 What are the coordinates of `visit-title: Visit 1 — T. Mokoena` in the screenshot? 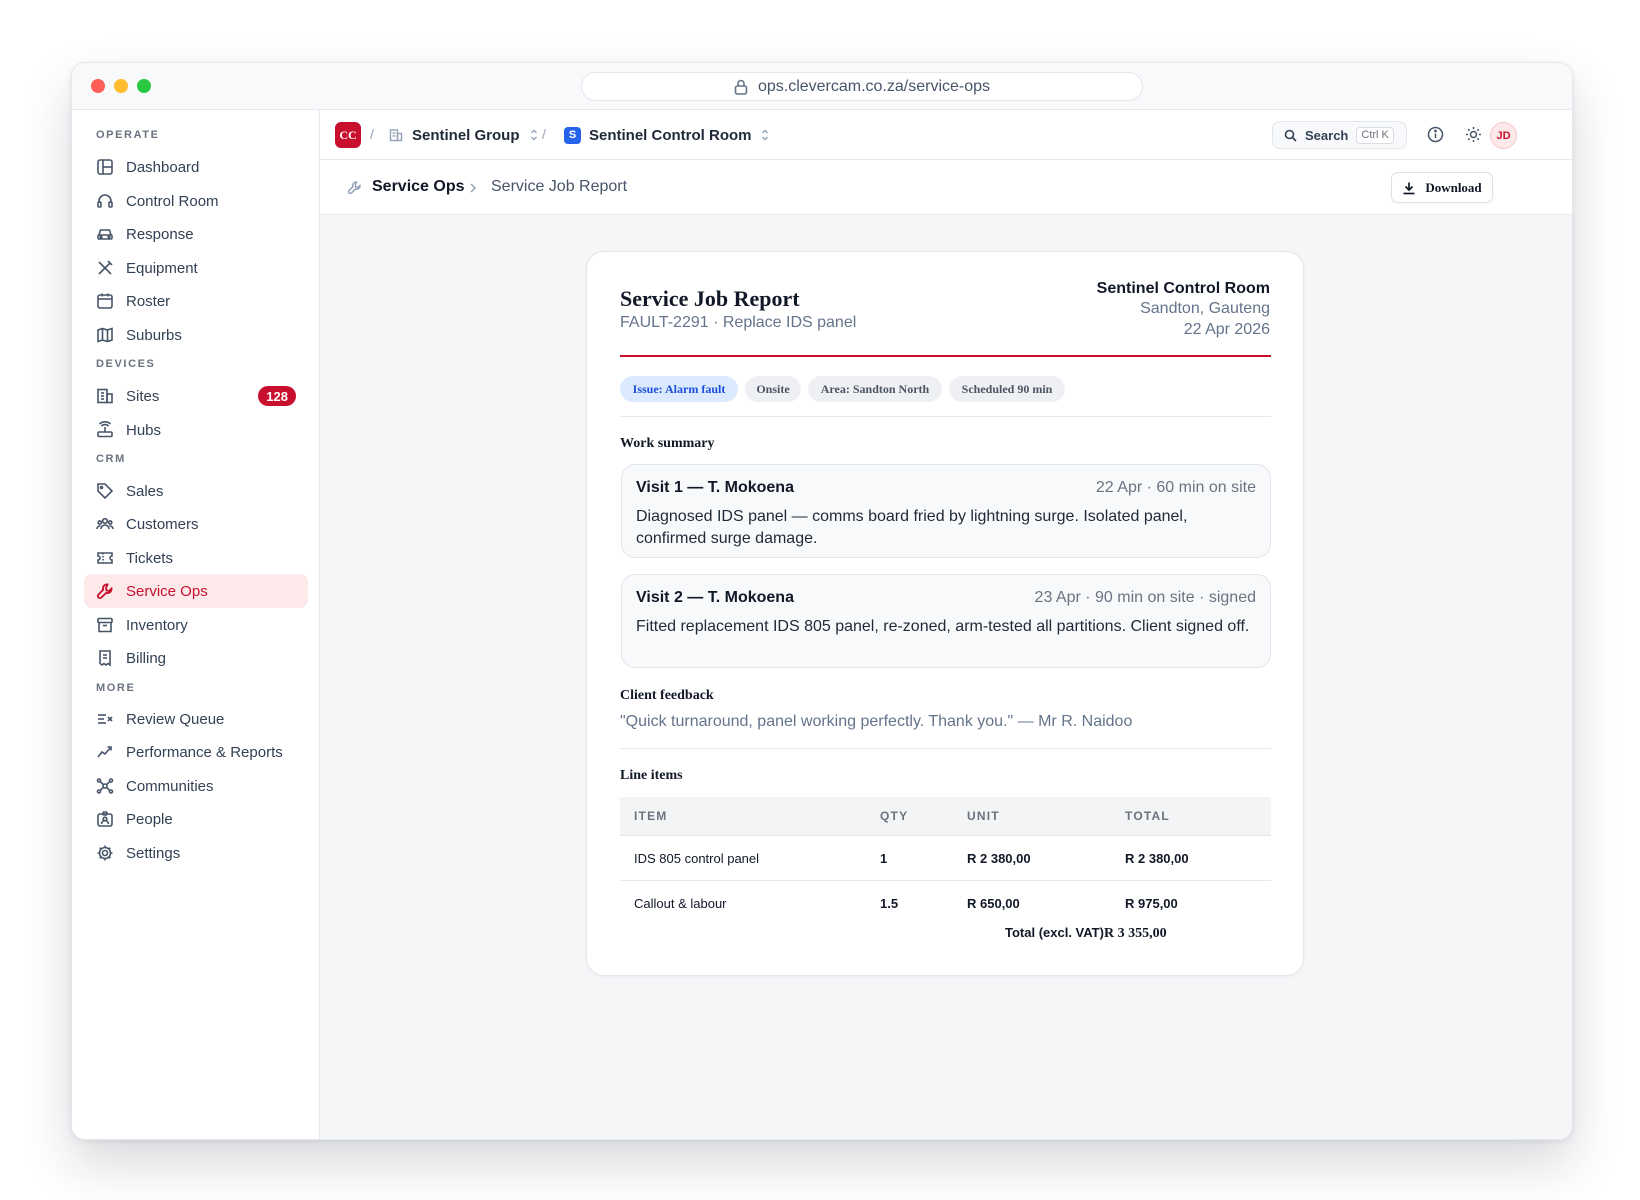 It's located at (715, 487).